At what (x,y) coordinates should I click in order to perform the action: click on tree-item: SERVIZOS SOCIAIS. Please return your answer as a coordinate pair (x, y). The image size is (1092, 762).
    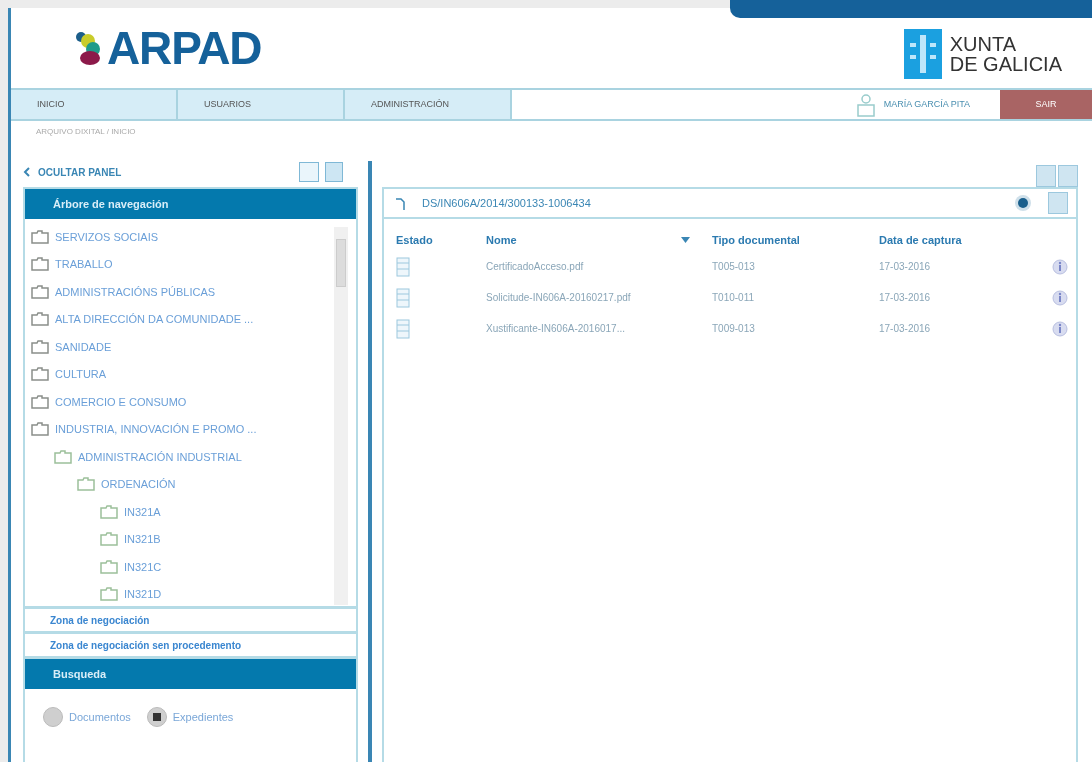
    Looking at the image, I should click on (107, 236).